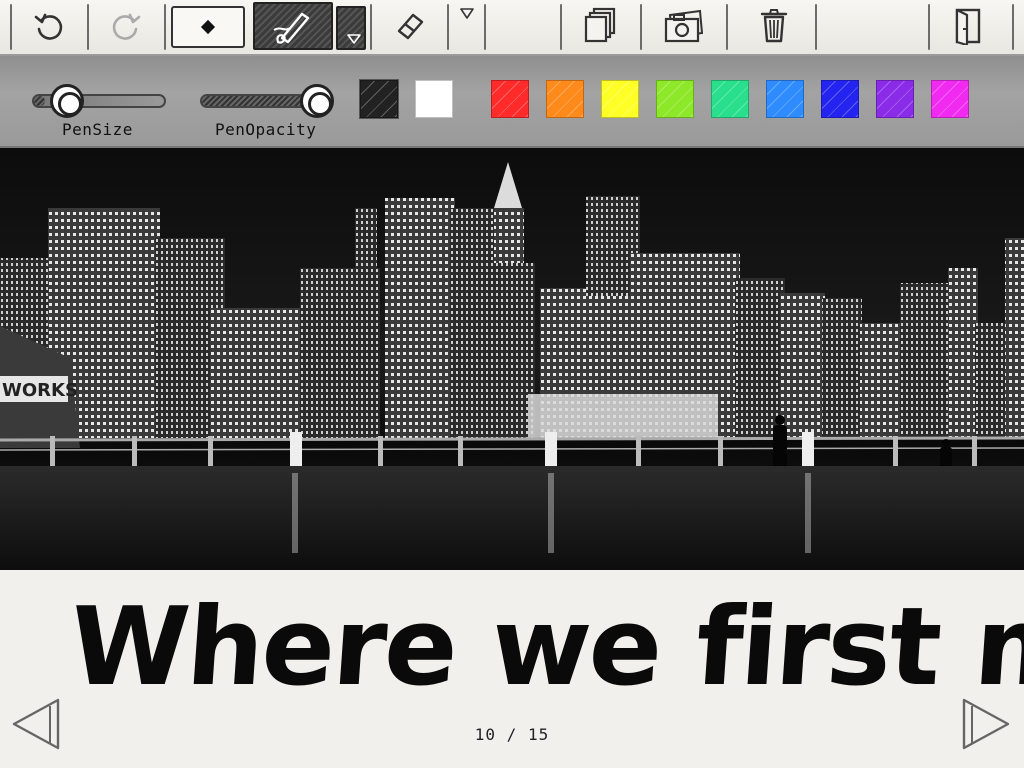  I want to click on warehouse-sign-text: WORKS, so click(40, 390).